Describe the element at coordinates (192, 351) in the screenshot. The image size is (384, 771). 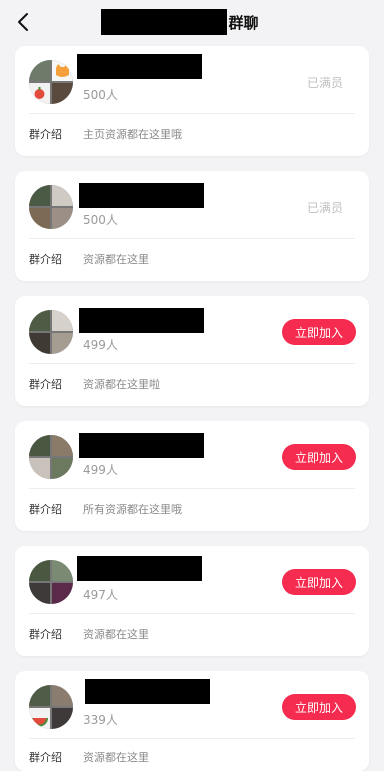
I see `group-card: 499人 立即加入 群介绍 资源都在这里啦` at that location.